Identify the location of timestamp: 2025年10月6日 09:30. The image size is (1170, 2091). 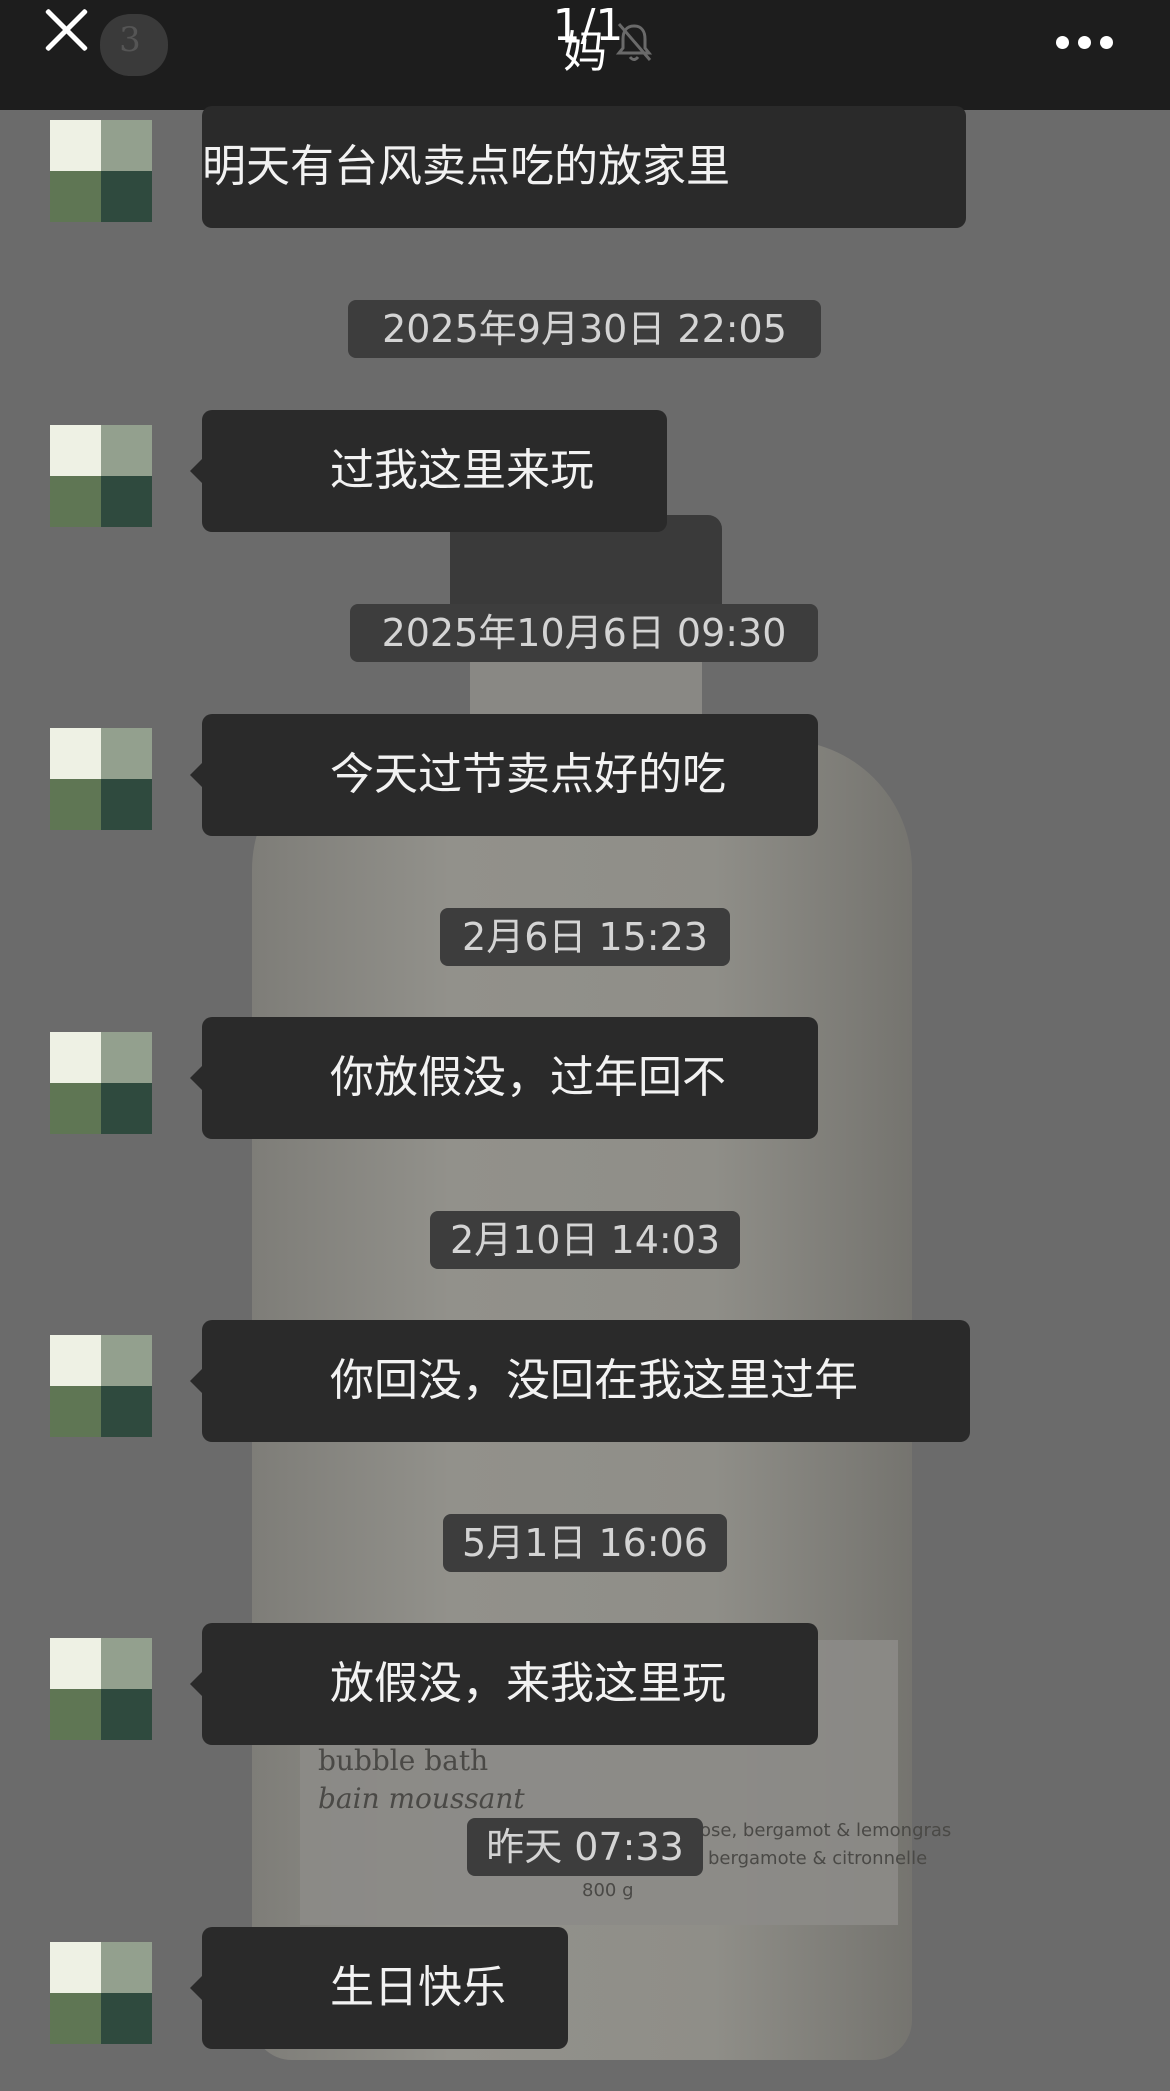
(584, 633).